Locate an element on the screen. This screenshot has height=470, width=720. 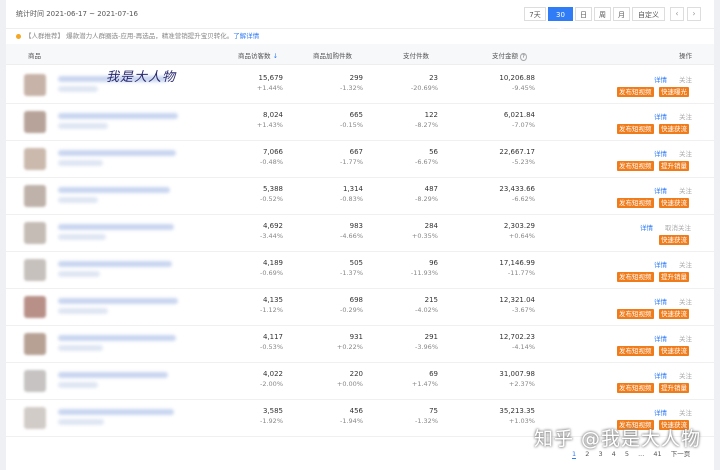
prev-period-icon: ‹ is located at coordinates (677, 14).